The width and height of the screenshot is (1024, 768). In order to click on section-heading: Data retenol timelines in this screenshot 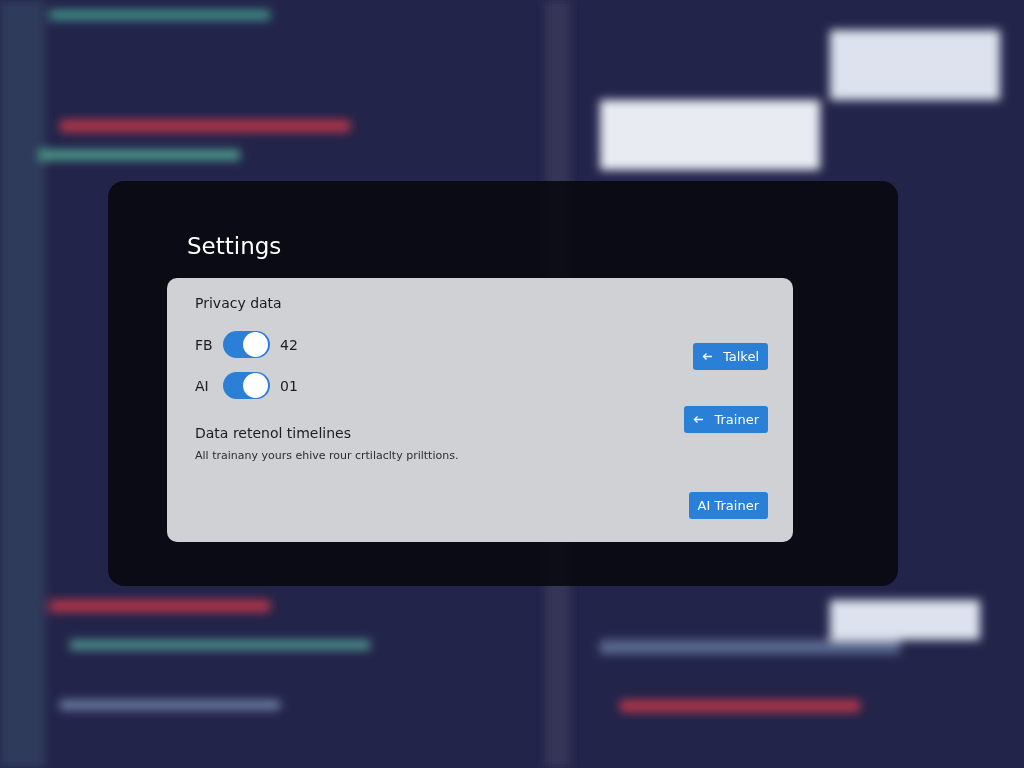, I will do `click(273, 433)`.